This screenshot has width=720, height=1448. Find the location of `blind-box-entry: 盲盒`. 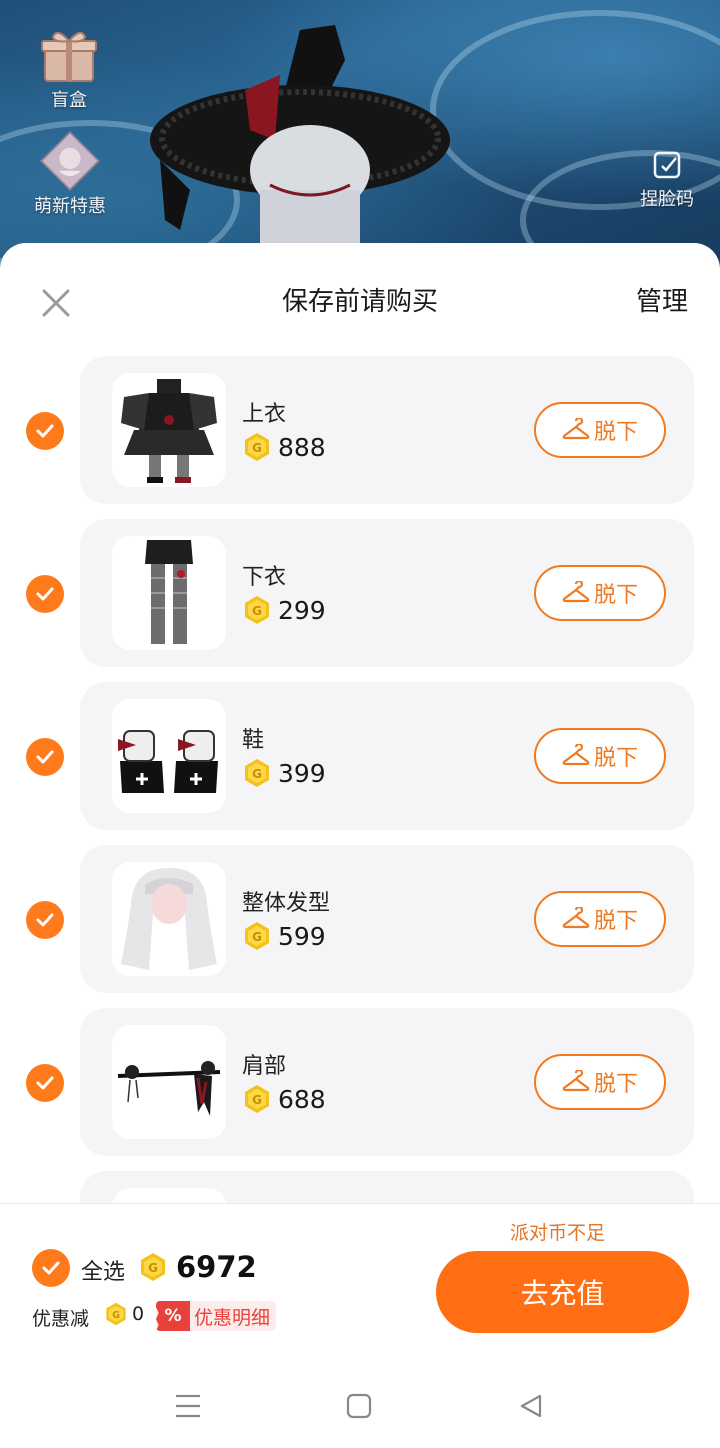

blind-box-entry: 盲盒 is located at coordinates (69, 68).